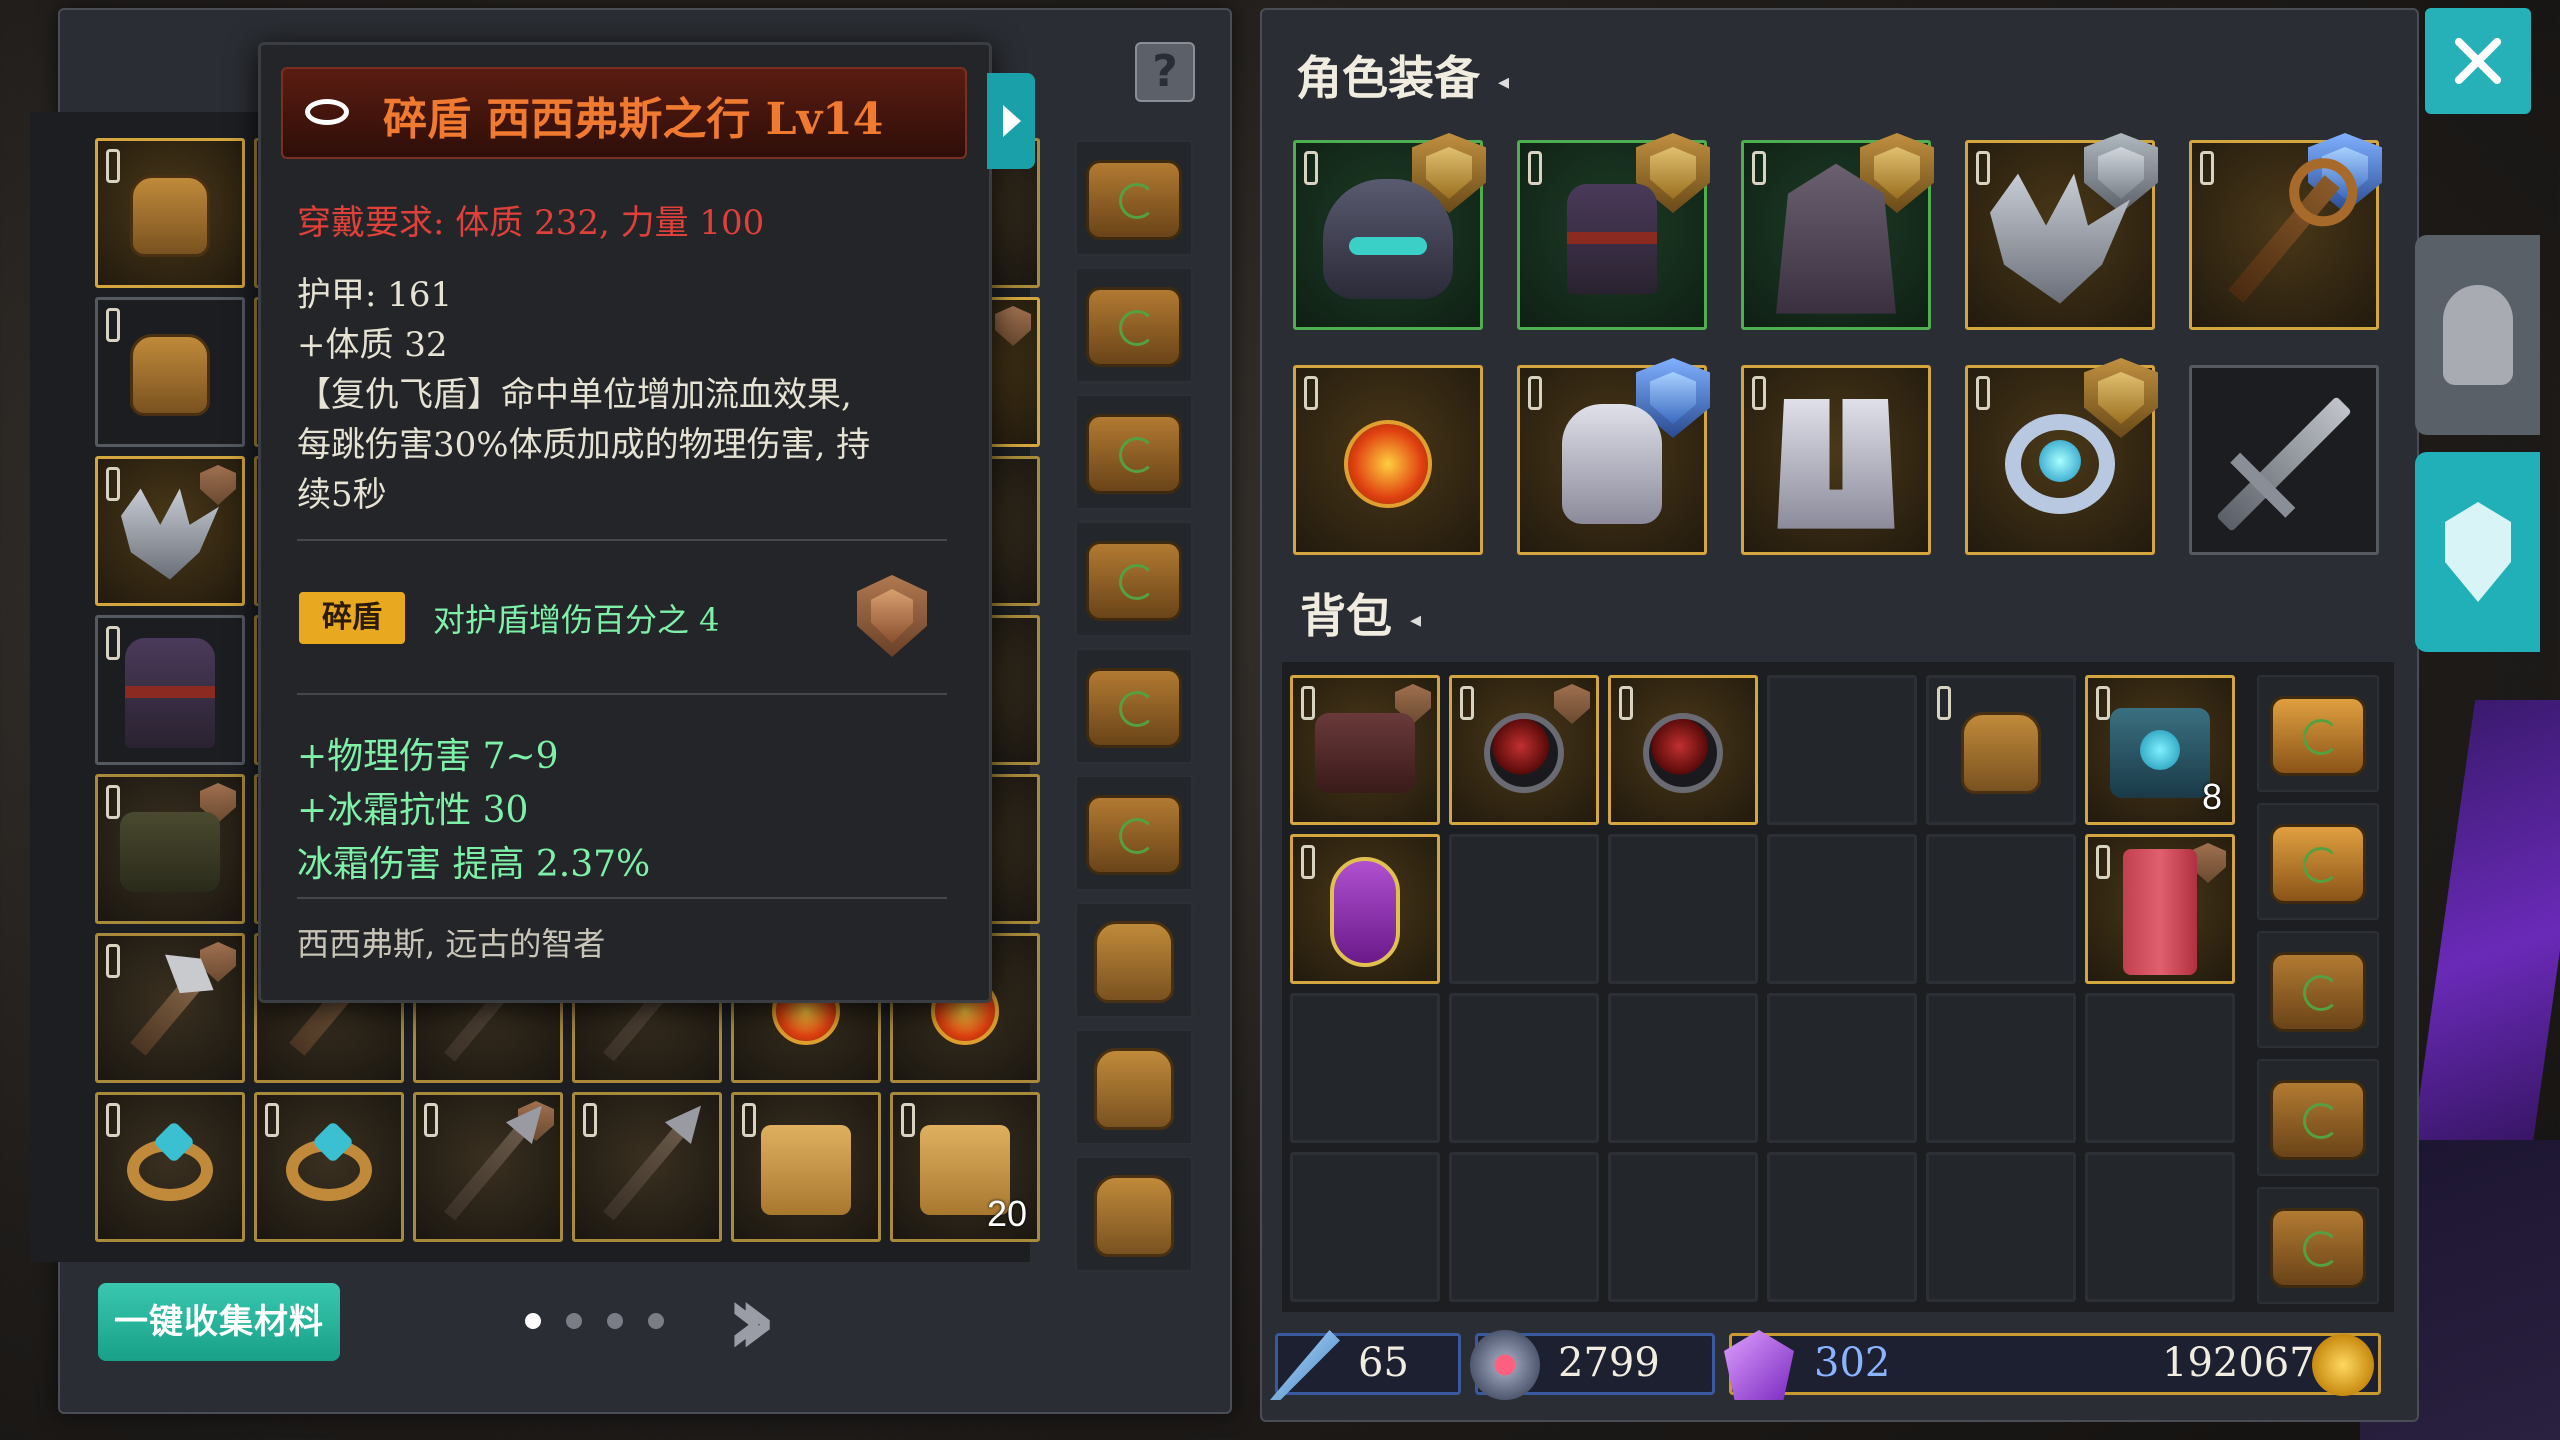 The height and width of the screenshot is (1440, 2560). What do you see at coordinates (2211, 796) in the screenshot?
I see `stack-count: 8` at bounding box center [2211, 796].